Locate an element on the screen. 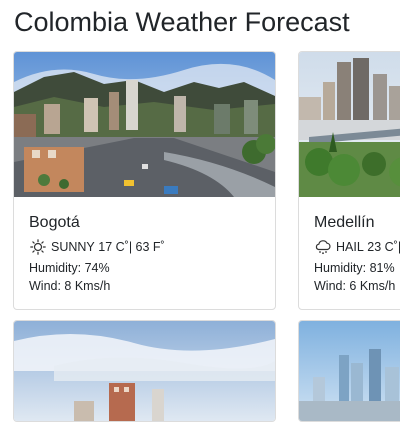 The height and width of the screenshot is (422, 400). temperature: 17 C˚| 63 F˚ is located at coordinates (131, 247).